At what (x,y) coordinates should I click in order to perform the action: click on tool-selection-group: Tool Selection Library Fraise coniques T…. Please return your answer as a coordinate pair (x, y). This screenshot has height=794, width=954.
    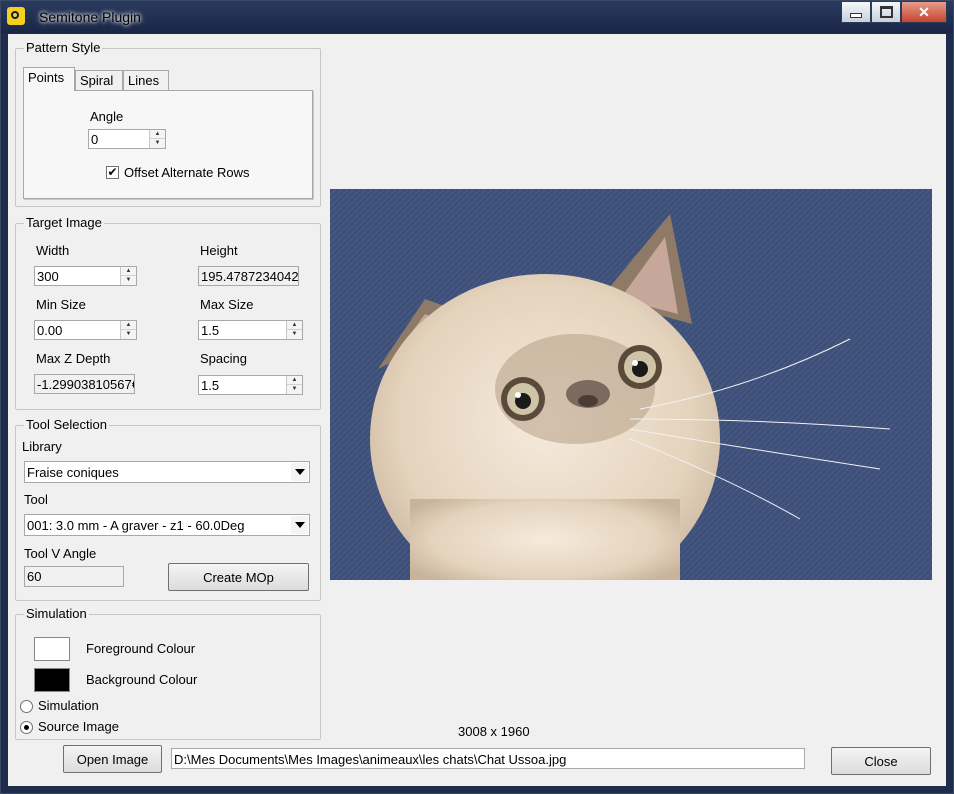
    Looking at the image, I should click on (168, 509).